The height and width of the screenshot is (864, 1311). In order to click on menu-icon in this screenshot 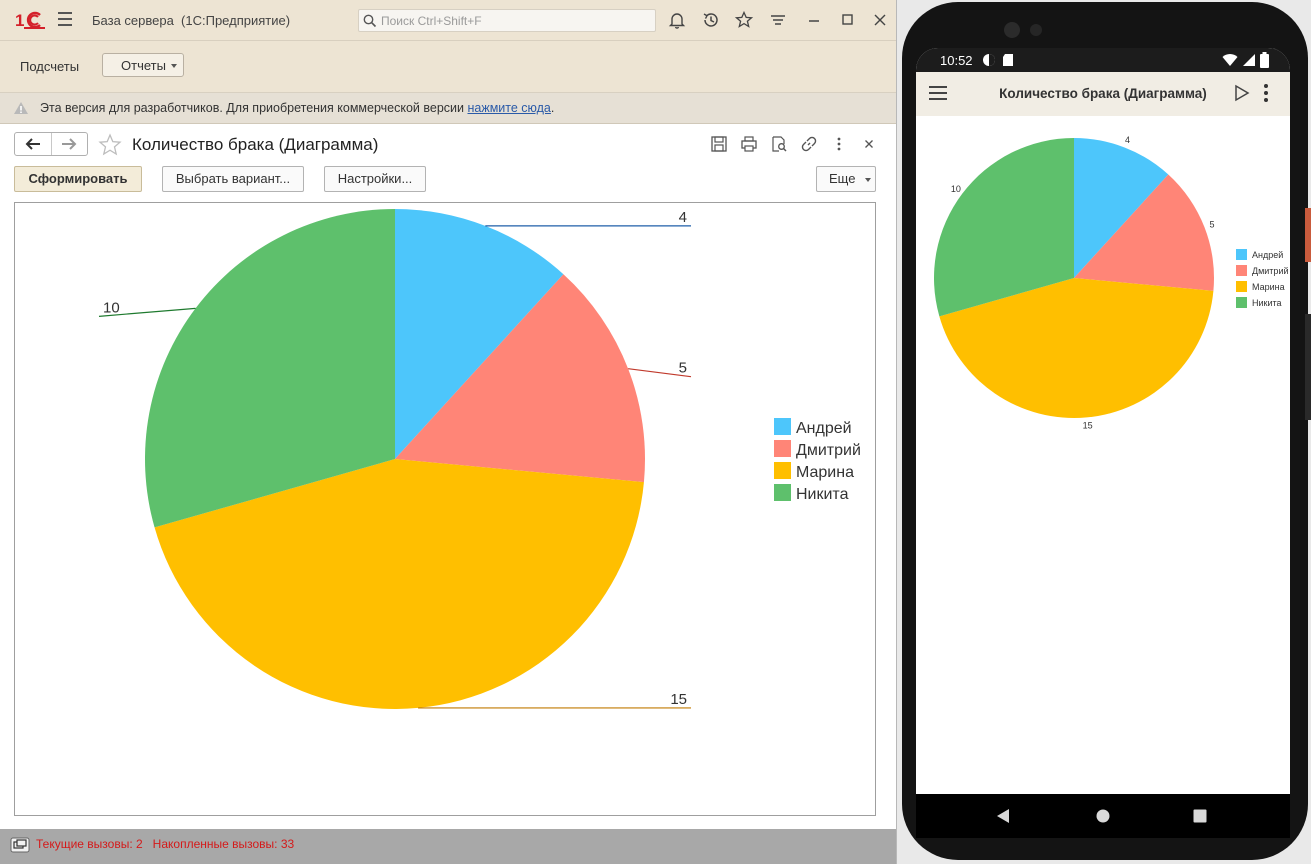, I will do `click(65, 19)`.